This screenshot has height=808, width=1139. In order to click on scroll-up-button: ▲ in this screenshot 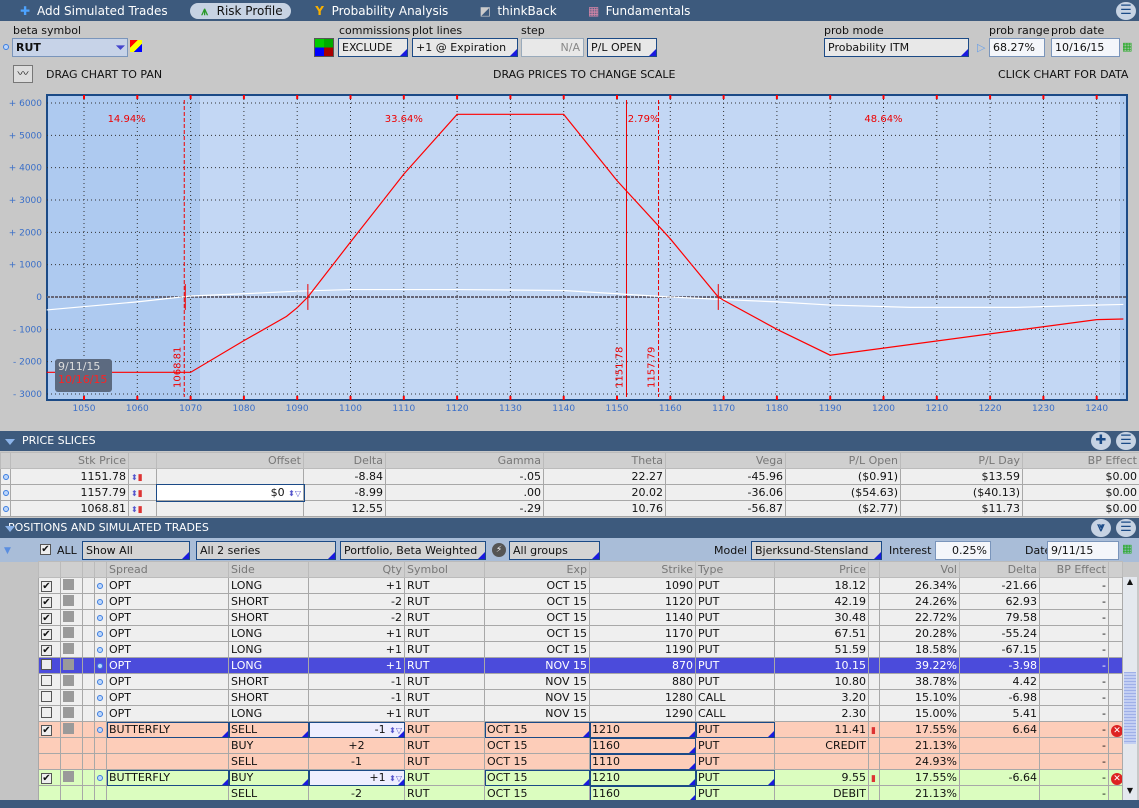, I will do `click(1130, 584)`.